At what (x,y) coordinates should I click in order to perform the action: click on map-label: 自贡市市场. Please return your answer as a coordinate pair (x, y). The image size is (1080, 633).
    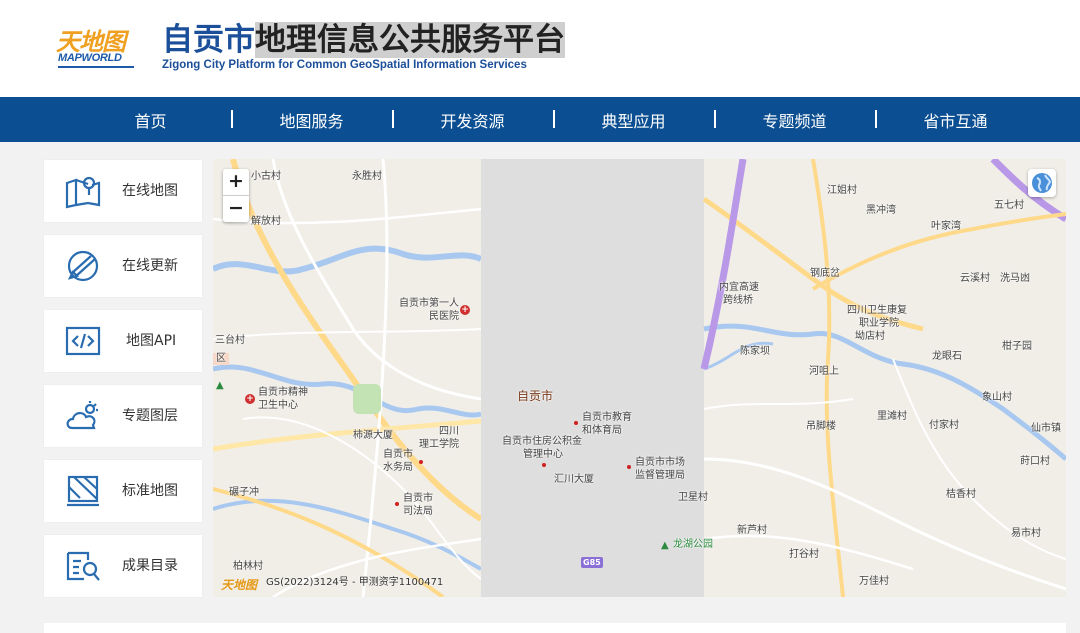
    Looking at the image, I should click on (660, 462).